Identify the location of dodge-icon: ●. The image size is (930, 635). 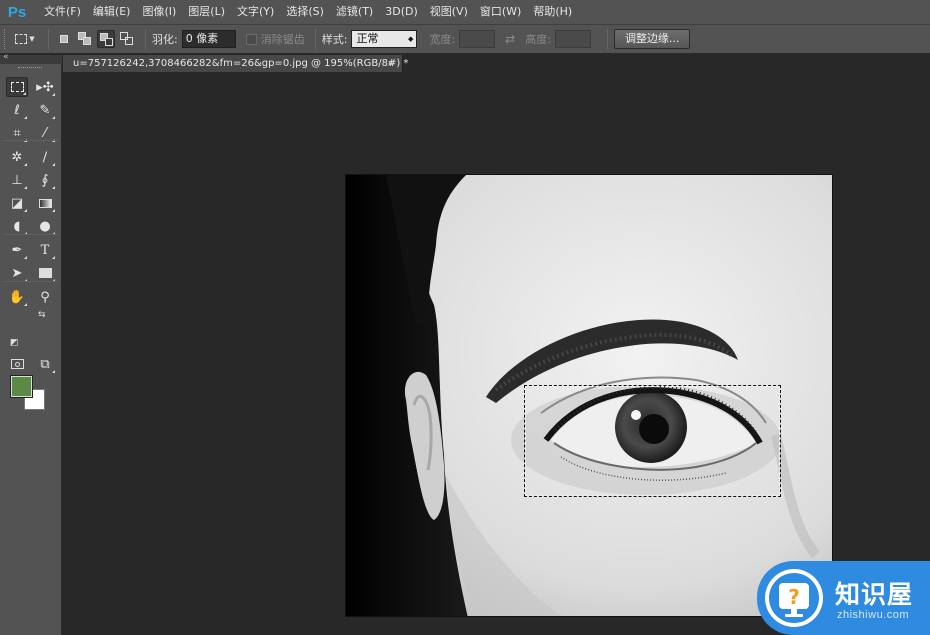
(45, 226).